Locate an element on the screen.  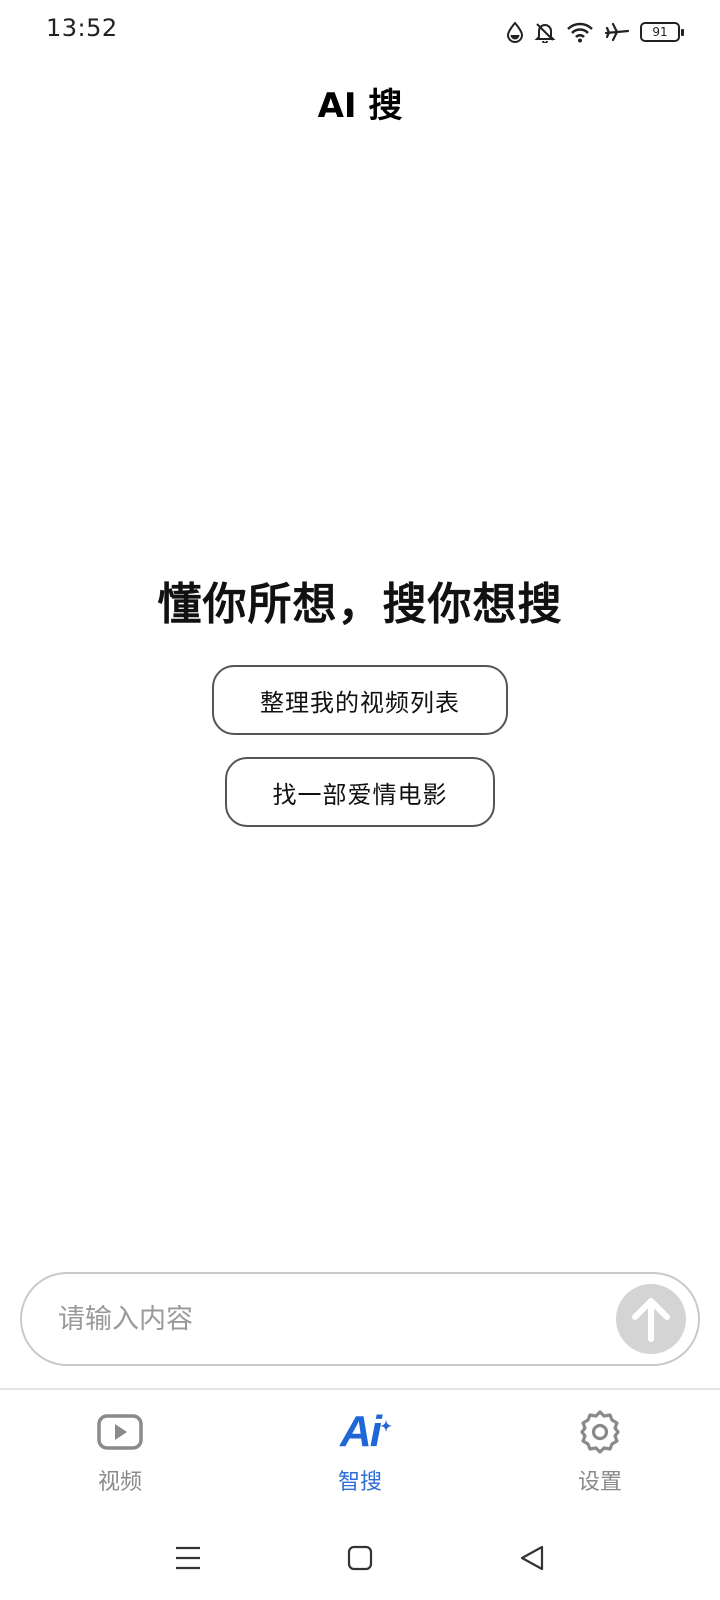
page-title: AI 搜 is located at coordinates (360, 106).